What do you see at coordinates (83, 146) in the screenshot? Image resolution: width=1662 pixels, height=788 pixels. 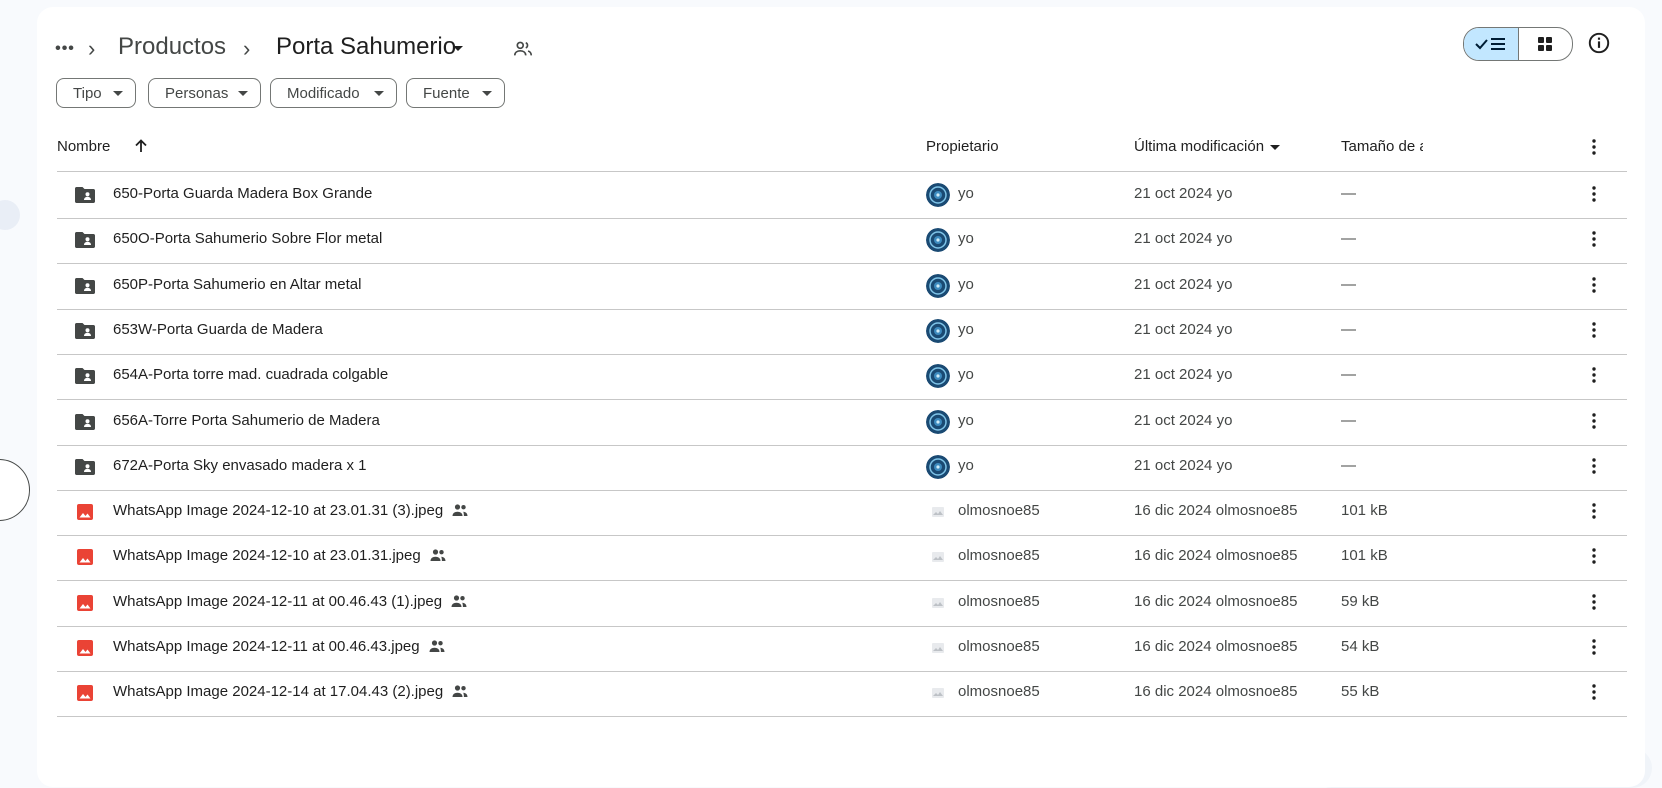 I see `column-name: Nombre` at bounding box center [83, 146].